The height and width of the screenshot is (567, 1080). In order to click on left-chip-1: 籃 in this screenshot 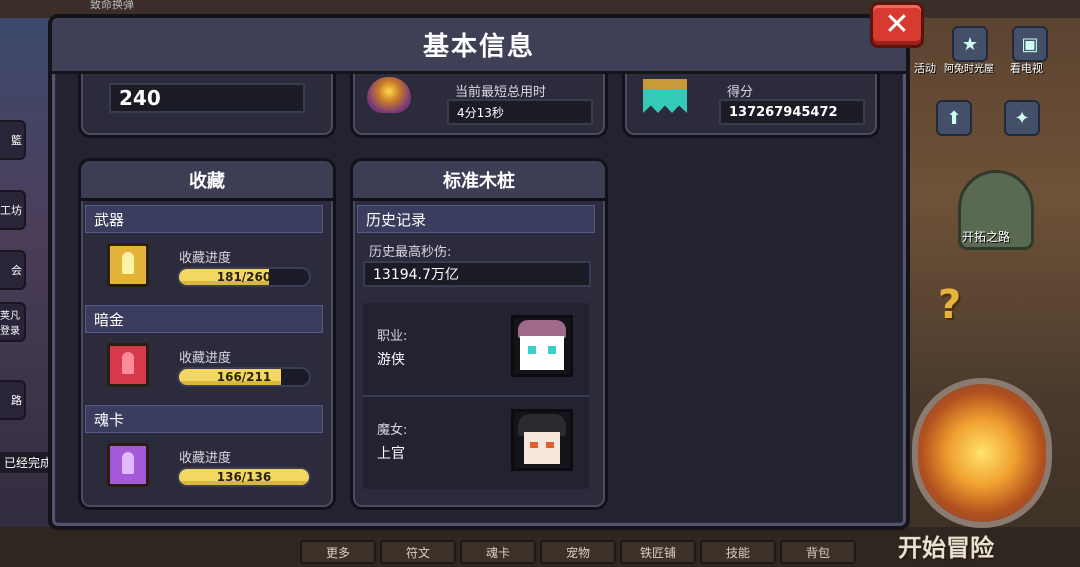, I will do `click(13, 140)`.